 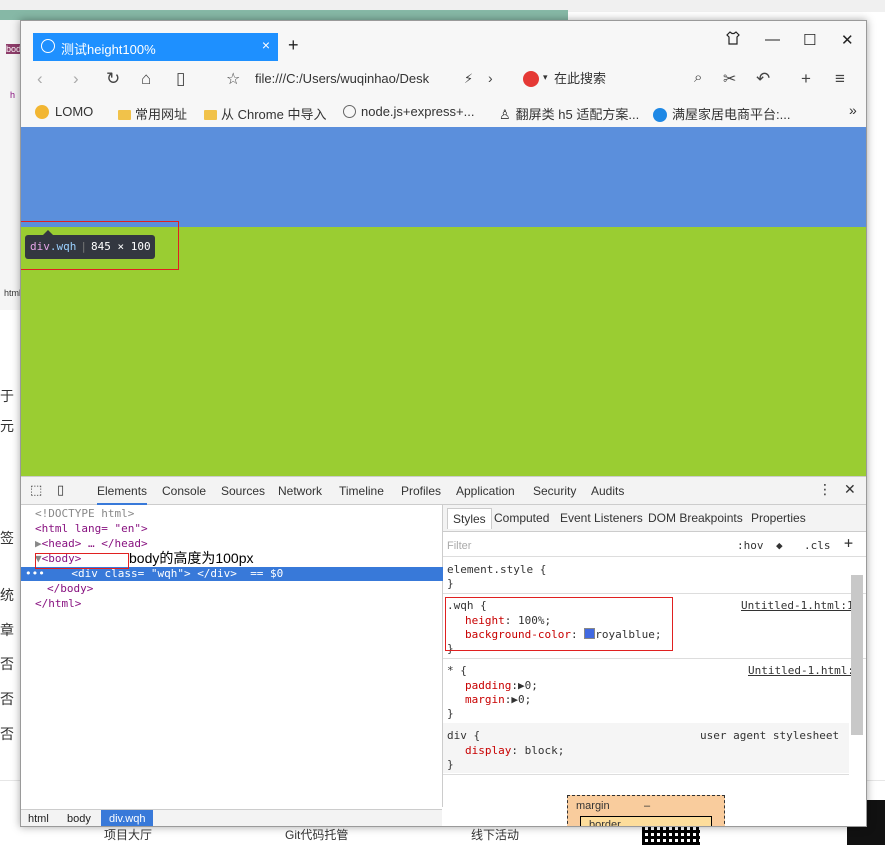 What do you see at coordinates (40, 79) in the screenshot?
I see `back-icon: ‹` at bounding box center [40, 79].